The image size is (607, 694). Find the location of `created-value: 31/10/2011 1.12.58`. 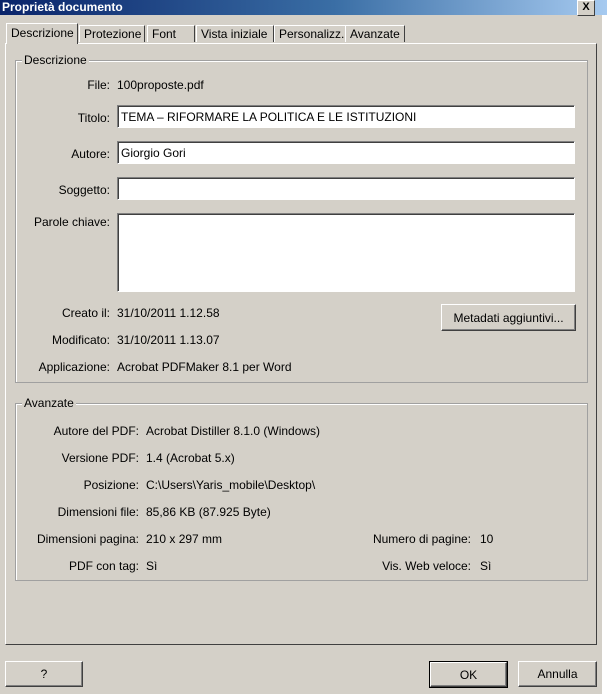

created-value: 31/10/2011 1.12.58 is located at coordinates (168, 313).